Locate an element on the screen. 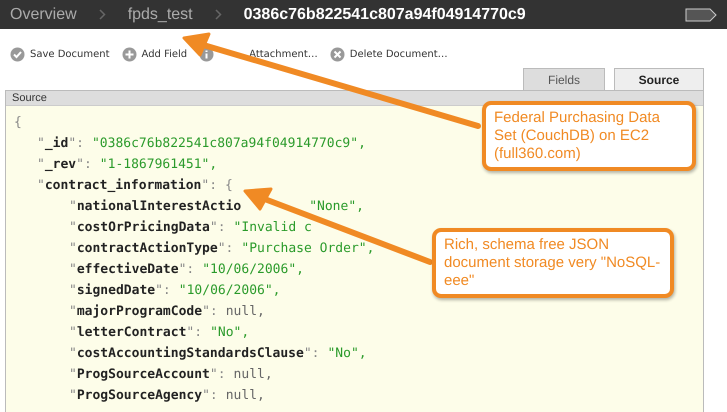  tab: Fields is located at coordinates (564, 79).